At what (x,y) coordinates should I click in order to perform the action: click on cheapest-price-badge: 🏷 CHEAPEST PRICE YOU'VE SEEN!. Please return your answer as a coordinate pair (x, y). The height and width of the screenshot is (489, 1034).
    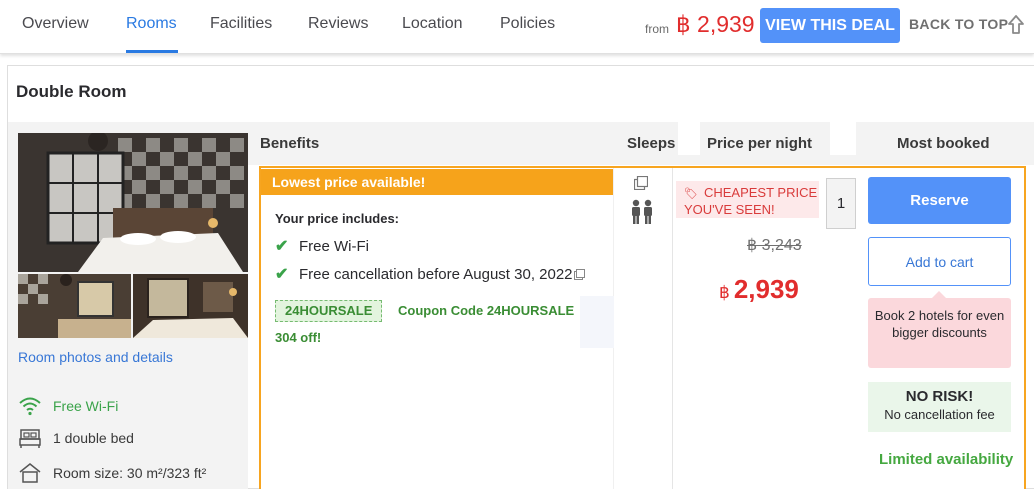
    Looking at the image, I should click on (747, 199).